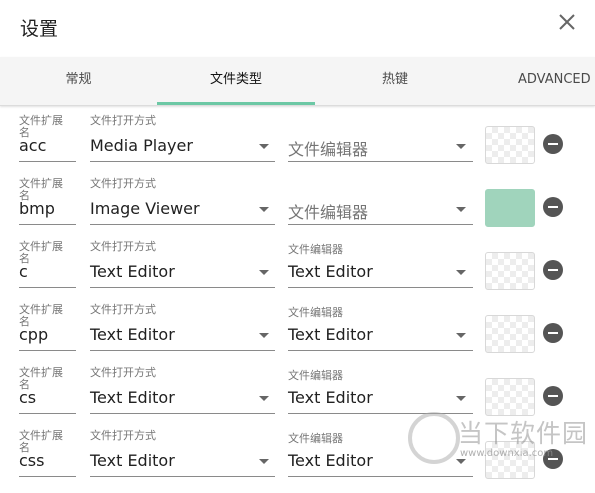 This screenshot has height=493, width=595. I want to click on tab-general: 常规, so click(78, 81).